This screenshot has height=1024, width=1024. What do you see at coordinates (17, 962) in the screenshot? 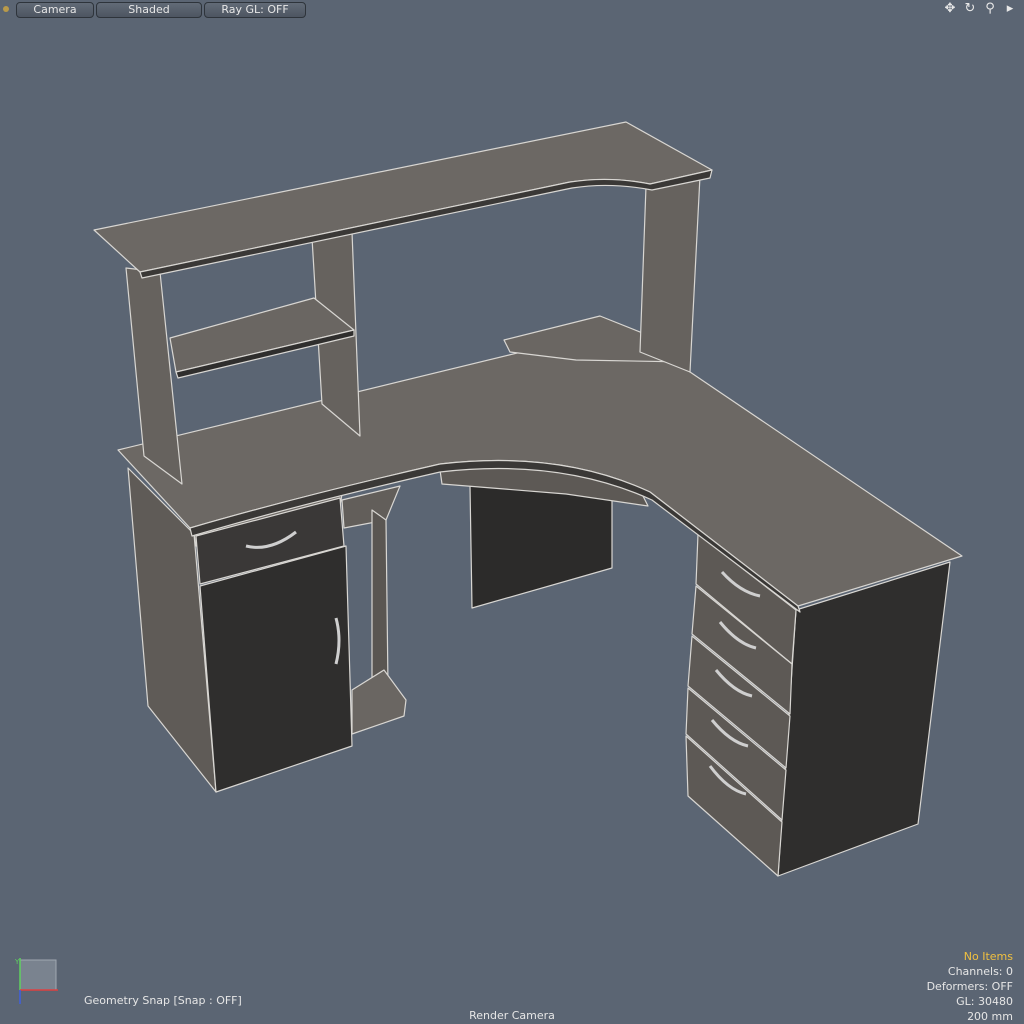
I see `y-axis-label: Y` at bounding box center [17, 962].